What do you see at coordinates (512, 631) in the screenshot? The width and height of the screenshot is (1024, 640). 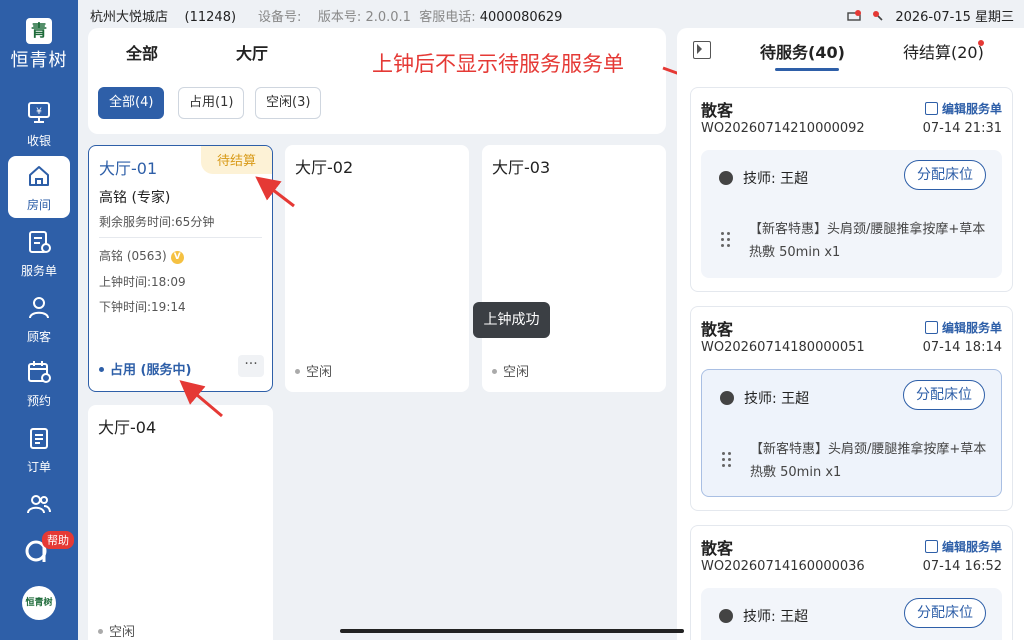 I see `home-indicator` at bounding box center [512, 631].